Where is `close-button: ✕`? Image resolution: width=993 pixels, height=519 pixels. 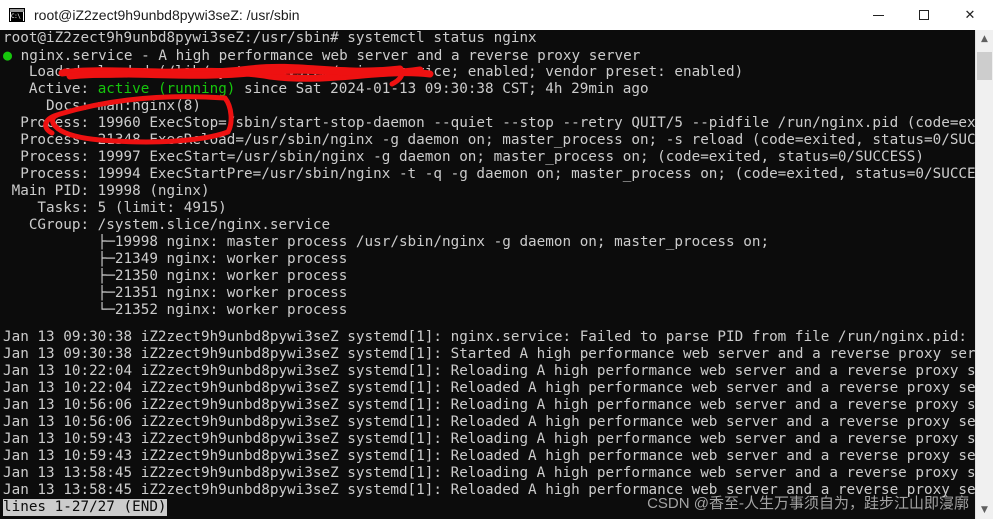
close-button: ✕ is located at coordinates (970, 15).